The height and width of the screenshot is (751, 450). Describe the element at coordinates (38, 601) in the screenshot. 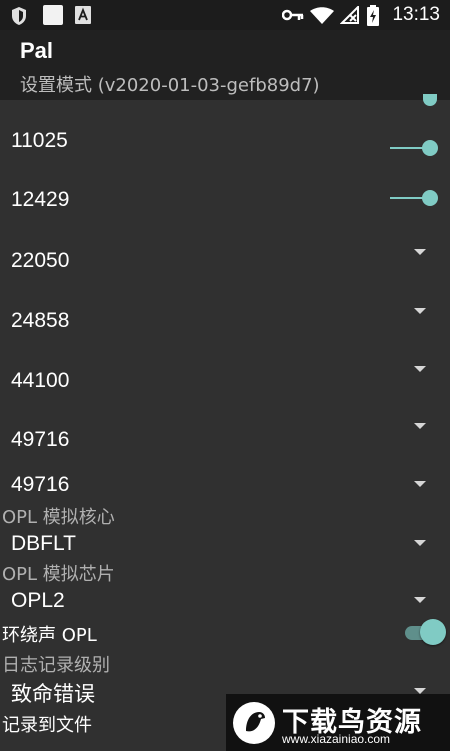

I see `opl-chip-select: OPL2` at that location.